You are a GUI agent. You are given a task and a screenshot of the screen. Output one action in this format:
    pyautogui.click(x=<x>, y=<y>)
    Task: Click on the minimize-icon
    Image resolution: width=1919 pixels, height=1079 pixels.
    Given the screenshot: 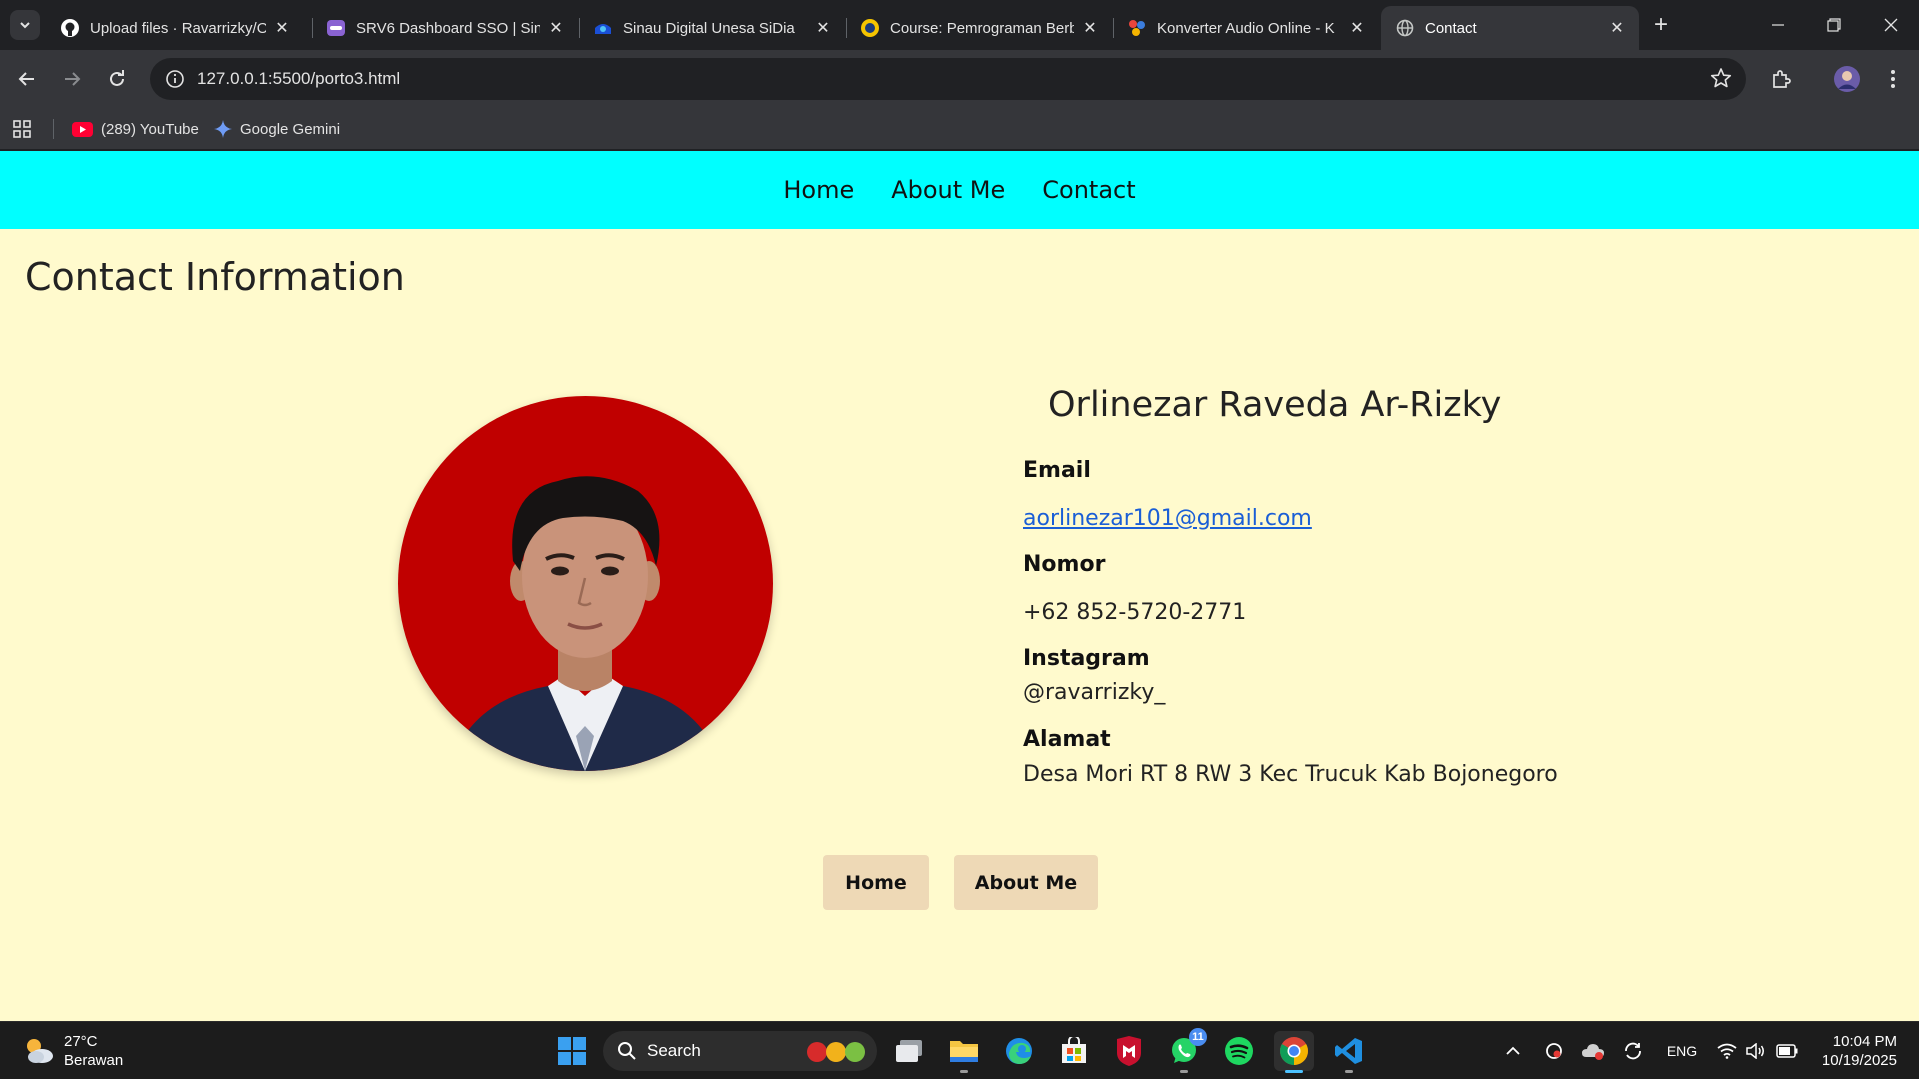 What is the action you would take?
    pyautogui.click(x=1778, y=25)
    